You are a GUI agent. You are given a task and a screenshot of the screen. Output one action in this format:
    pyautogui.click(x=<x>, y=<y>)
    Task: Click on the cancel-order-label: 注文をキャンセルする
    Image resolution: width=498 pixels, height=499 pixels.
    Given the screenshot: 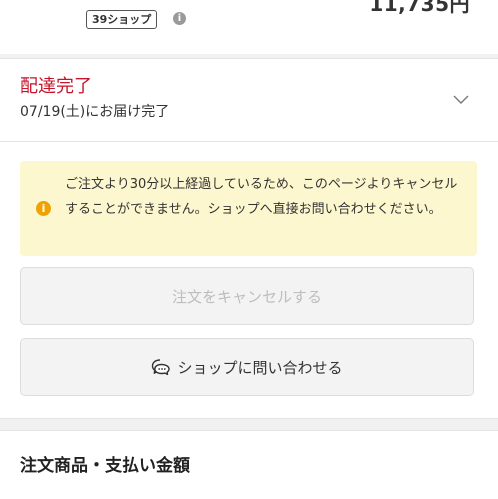 What is the action you would take?
    pyautogui.click(x=246, y=297)
    